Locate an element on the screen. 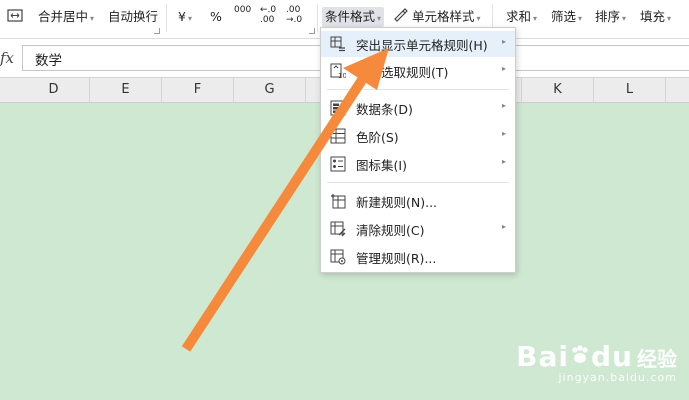  baidu-watermark: Bai du 经验 jingyan.baidu.com is located at coordinates (596, 362).